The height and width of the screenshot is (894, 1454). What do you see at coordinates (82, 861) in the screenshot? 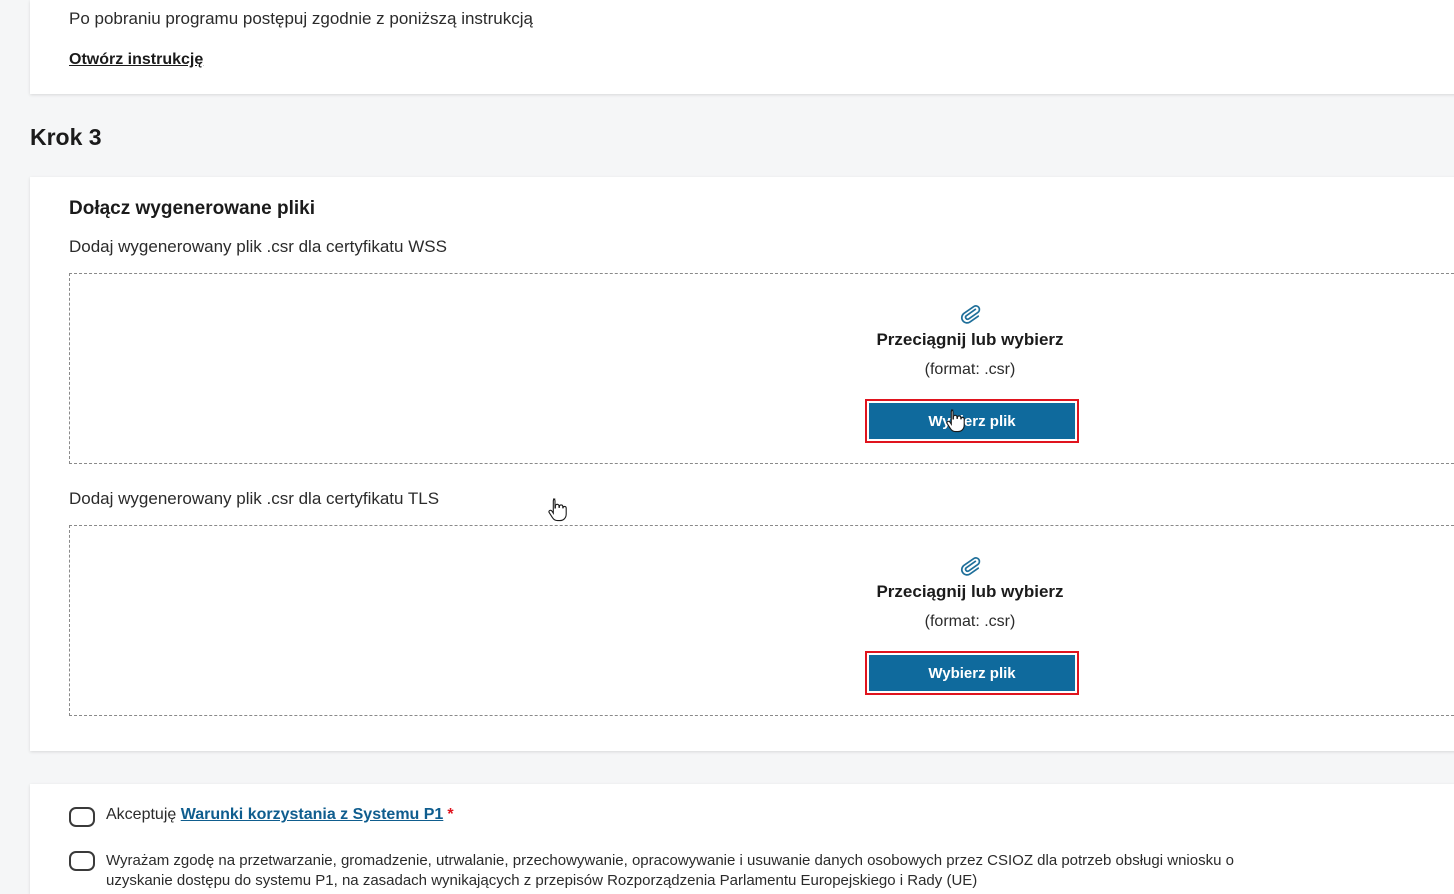
I see `gdpr-checkbox` at bounding box center [82, 861].